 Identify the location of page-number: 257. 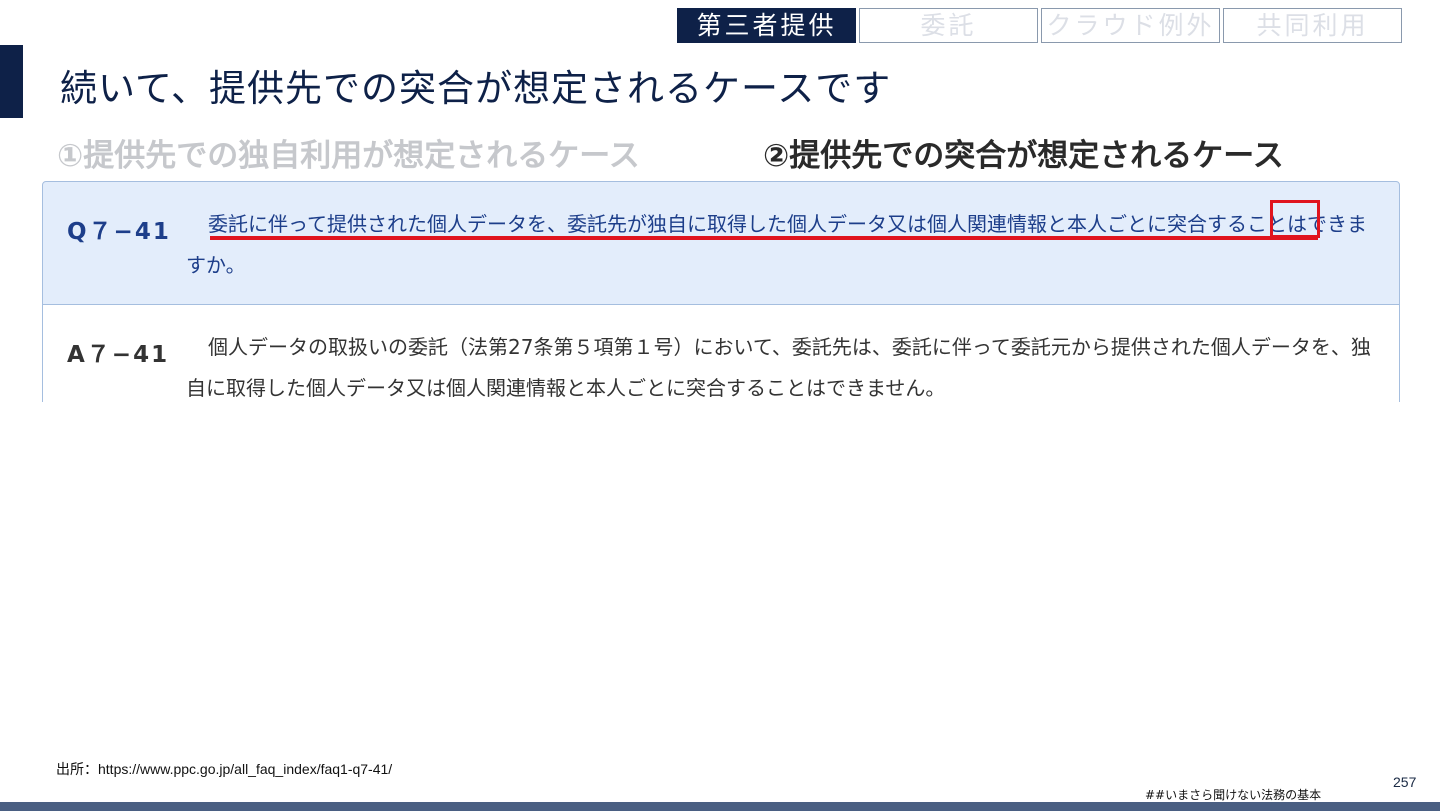
(1405, 782).